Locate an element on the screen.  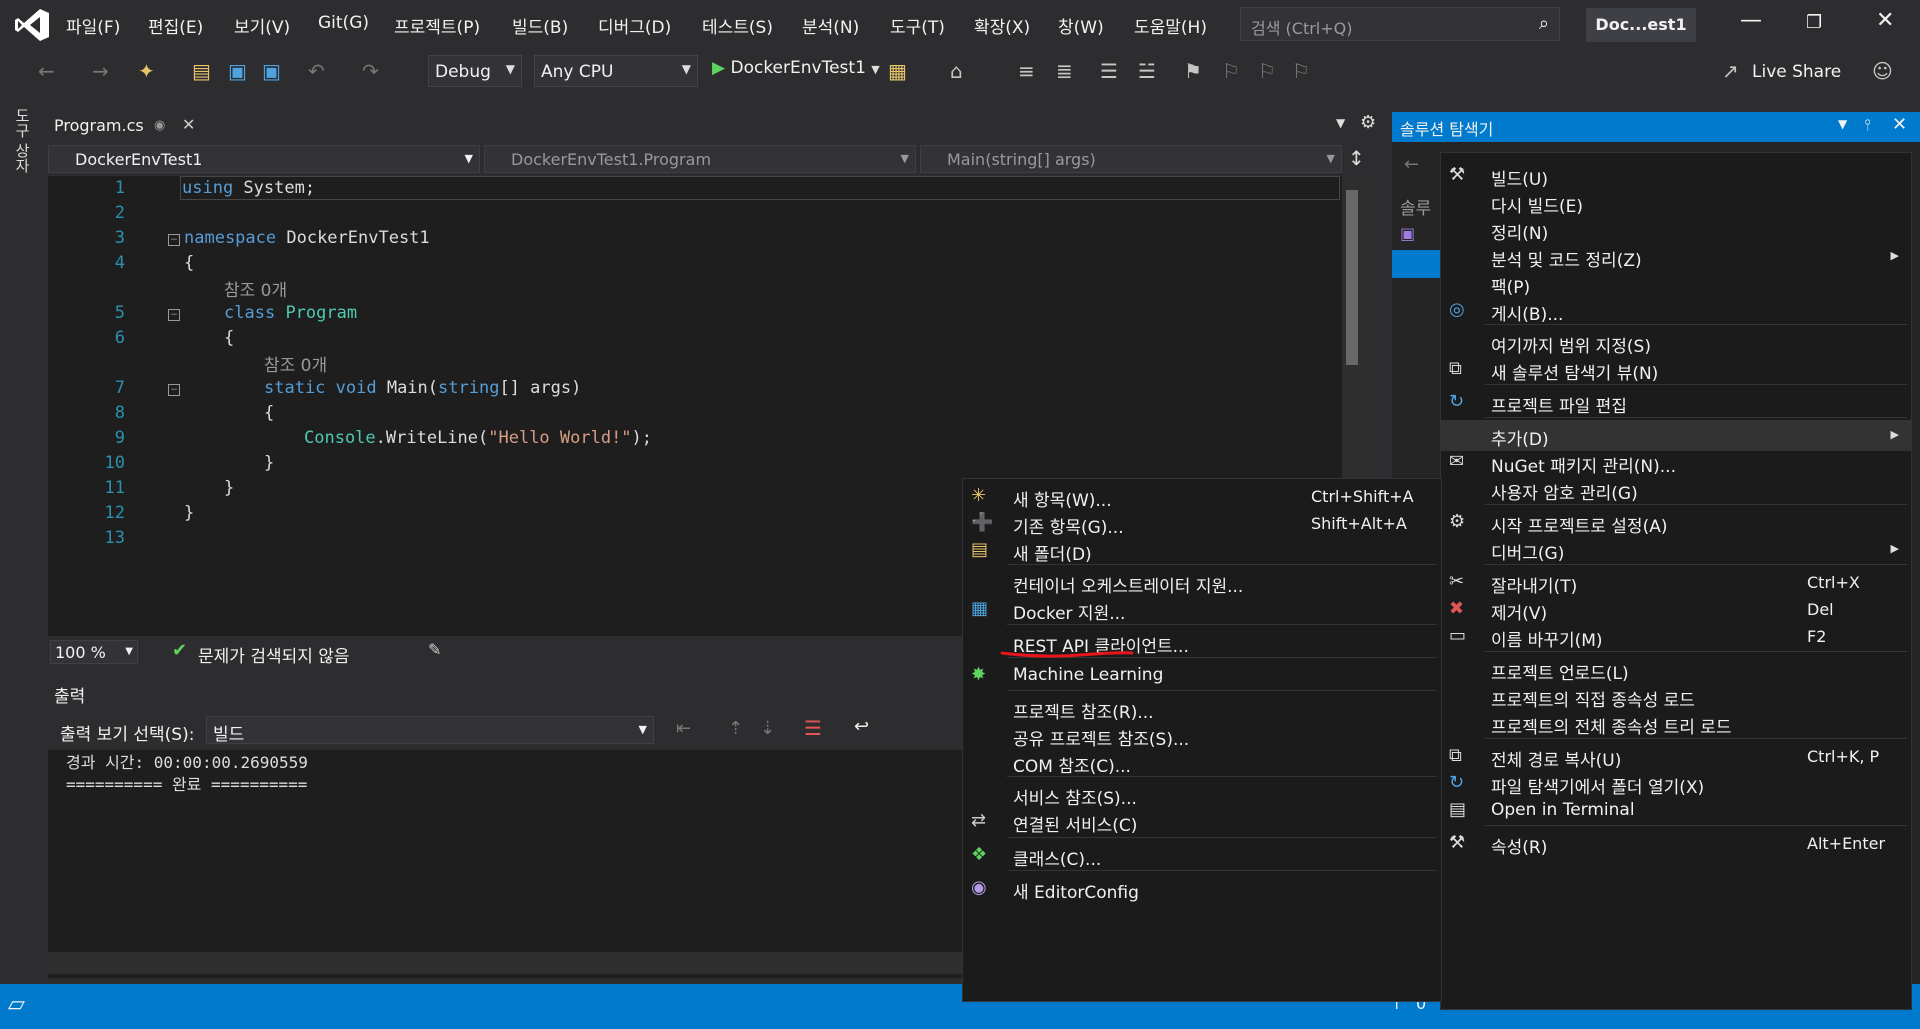
menu-file: 파일(F) is located at coordinates (93, 25).